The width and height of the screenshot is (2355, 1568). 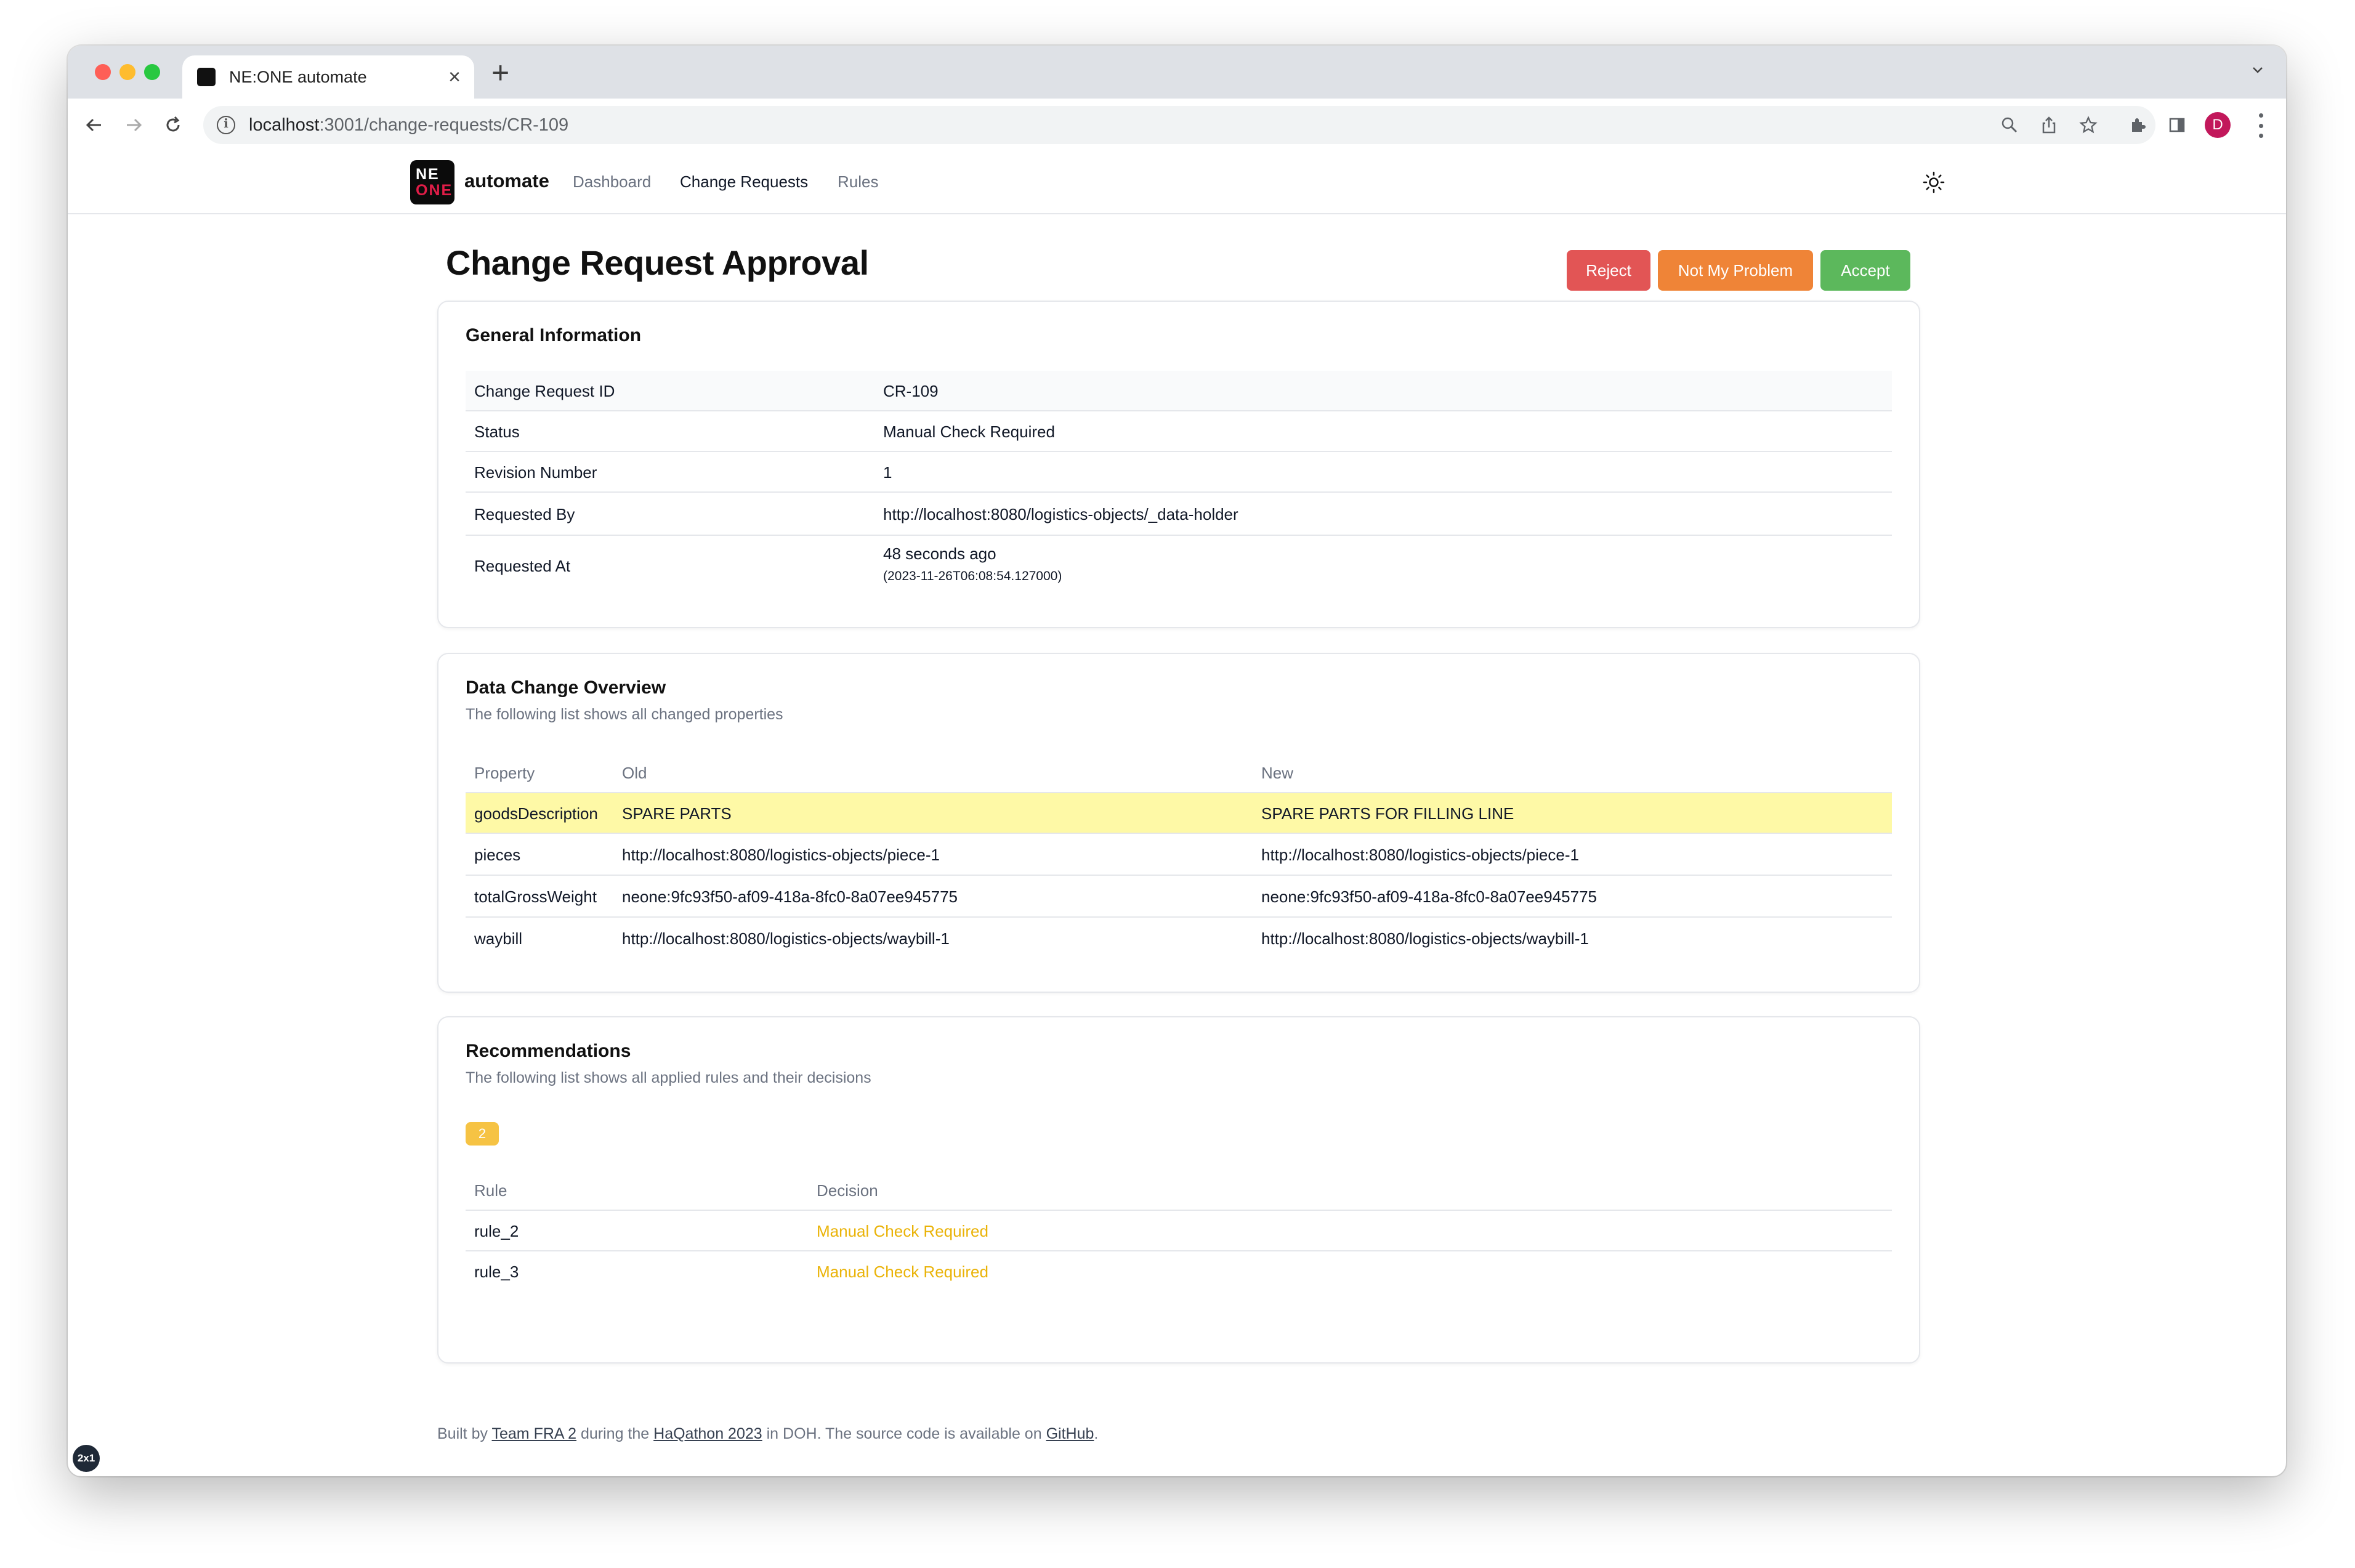 What do you see at coordinates (1179, 472) in the screenshot?
I see `info-row: Revision Number 1` at bounding box center [1179, 472].